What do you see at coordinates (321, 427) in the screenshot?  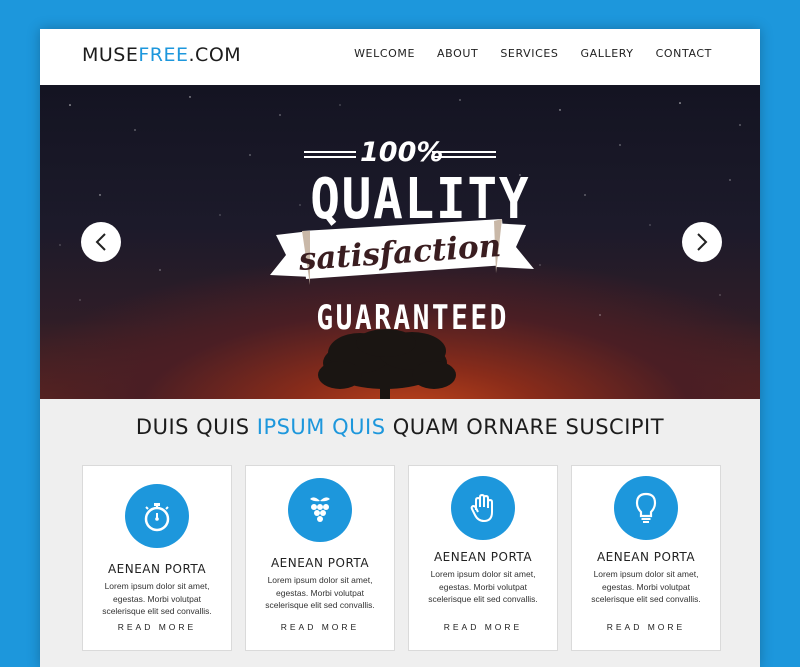 I see `section-title-accent: IPSUM QUIS` at bounding box center [321, 427].